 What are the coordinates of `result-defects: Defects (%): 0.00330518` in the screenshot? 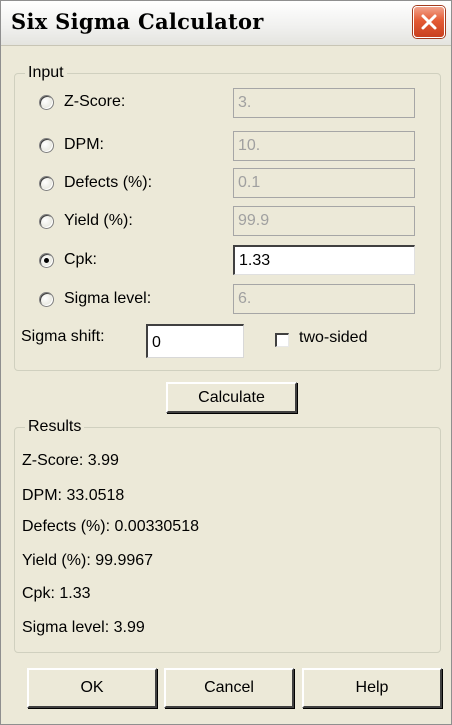 It's located at (110, 526).